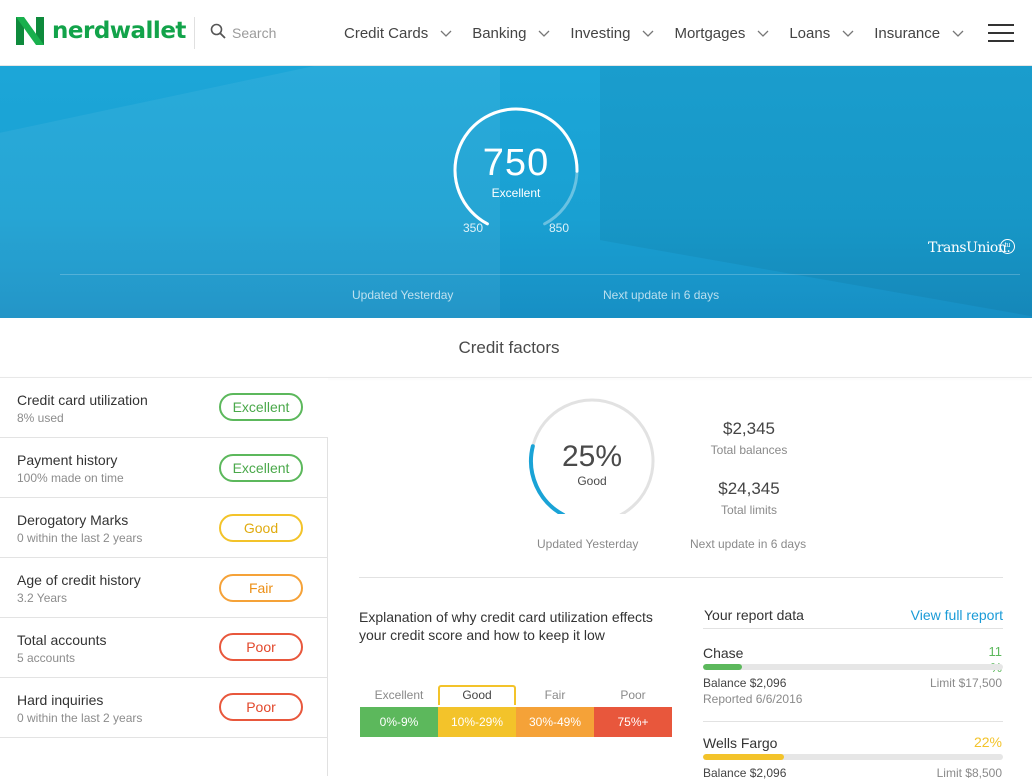  What do you see at coordinates (853, 628) in the screenshot?
I see `report-divider` at bounding box center [853, 628].